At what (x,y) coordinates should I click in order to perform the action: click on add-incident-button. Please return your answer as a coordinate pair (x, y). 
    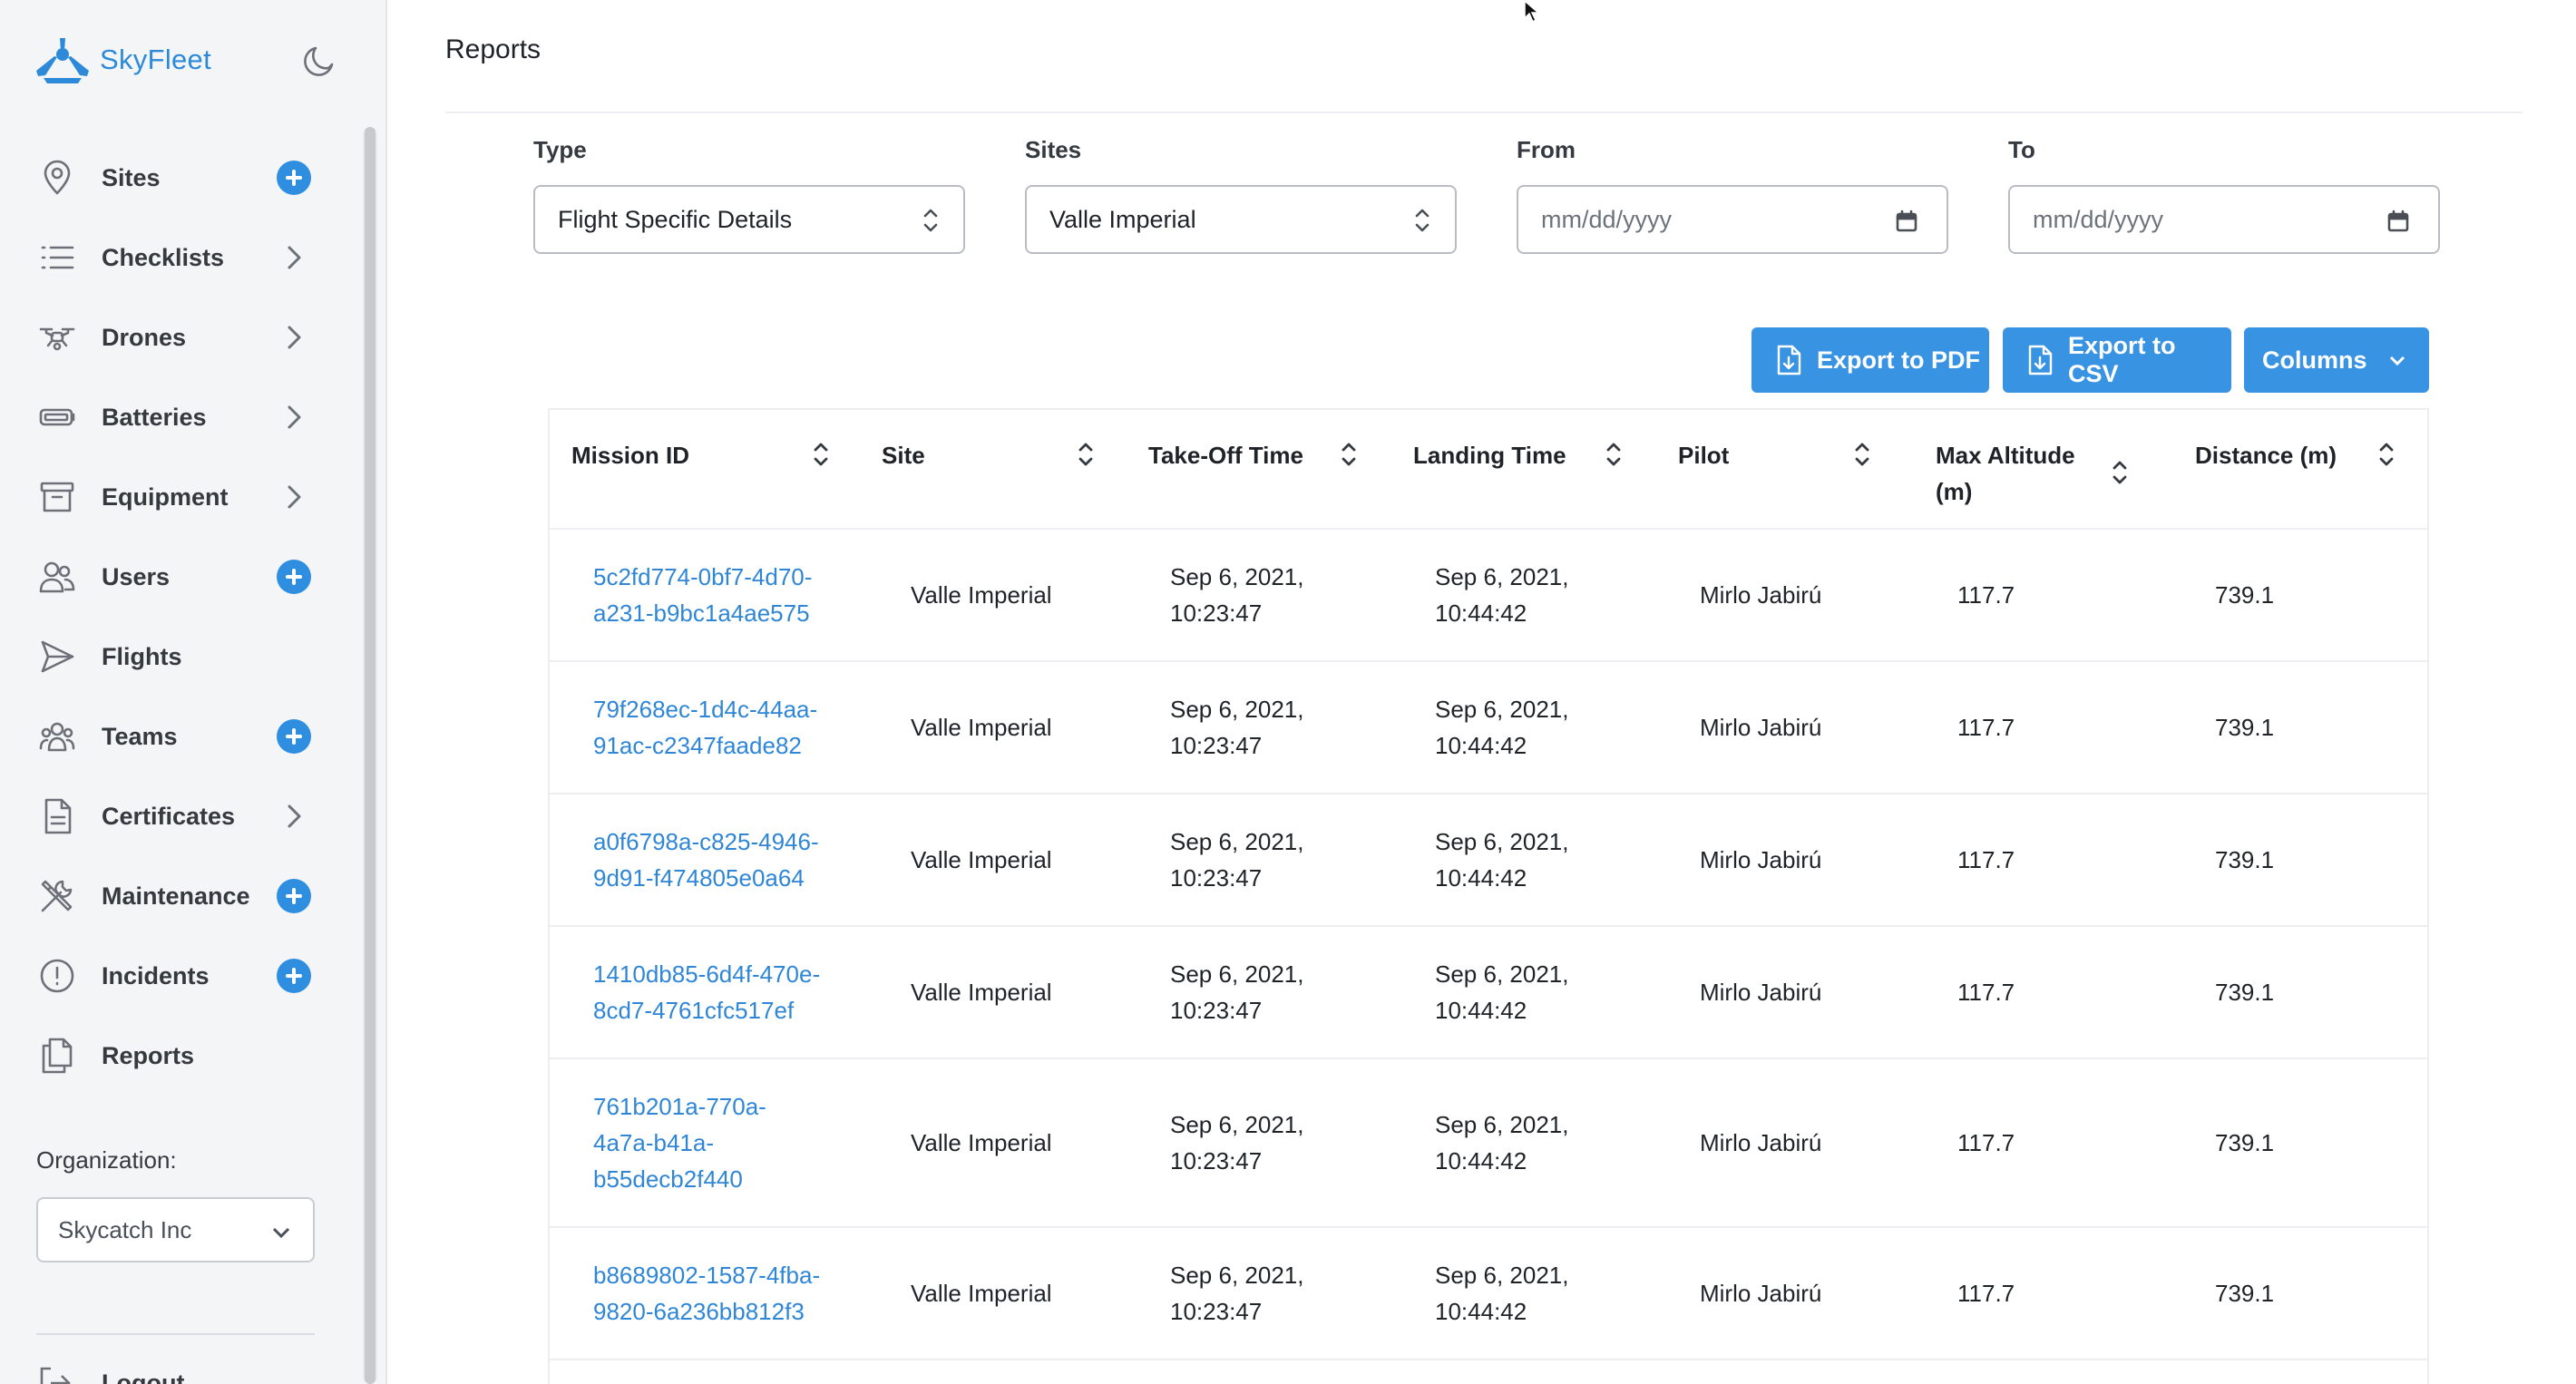
    Looking at the image, I should click on (294, 976).